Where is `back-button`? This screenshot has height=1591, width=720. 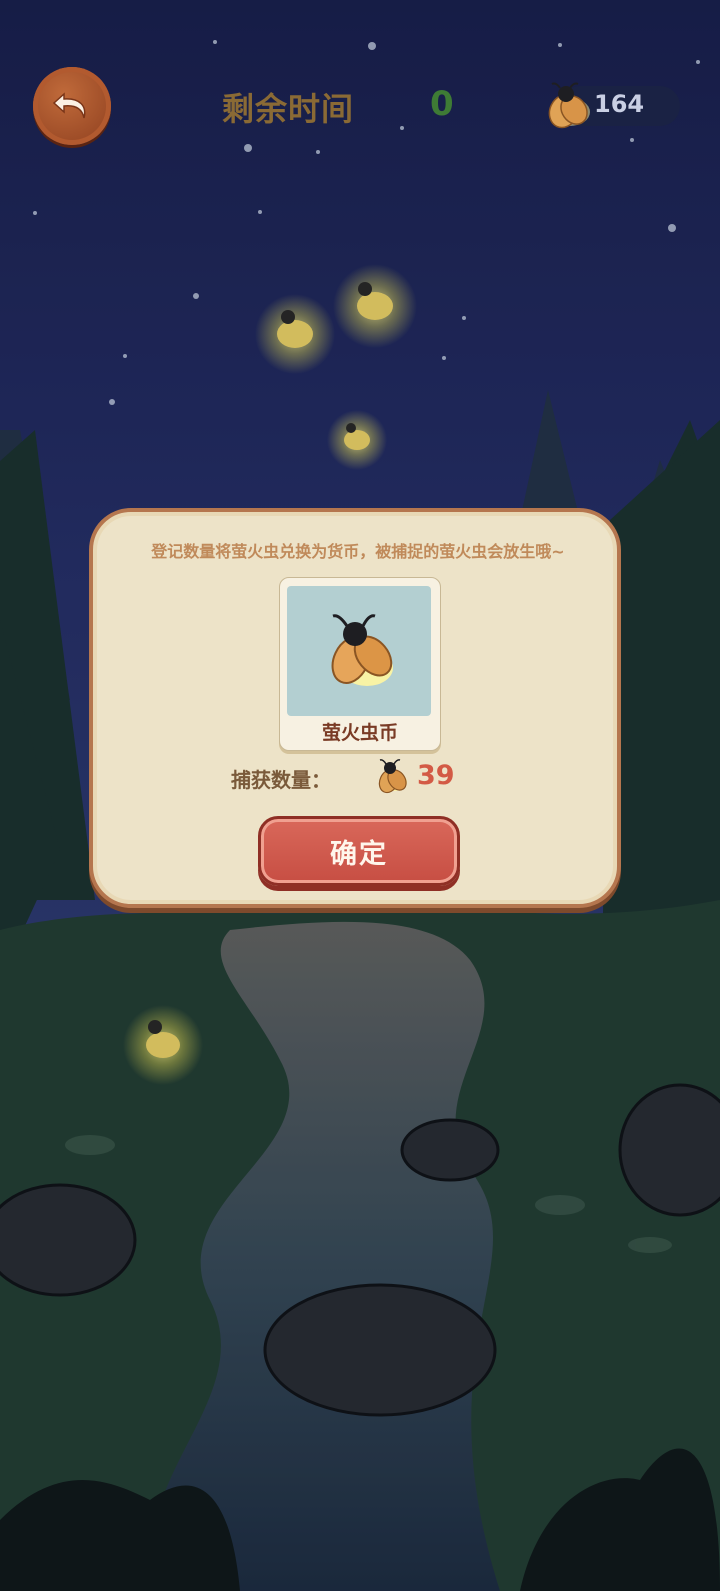
back-button is located at coordinates (72, 106).